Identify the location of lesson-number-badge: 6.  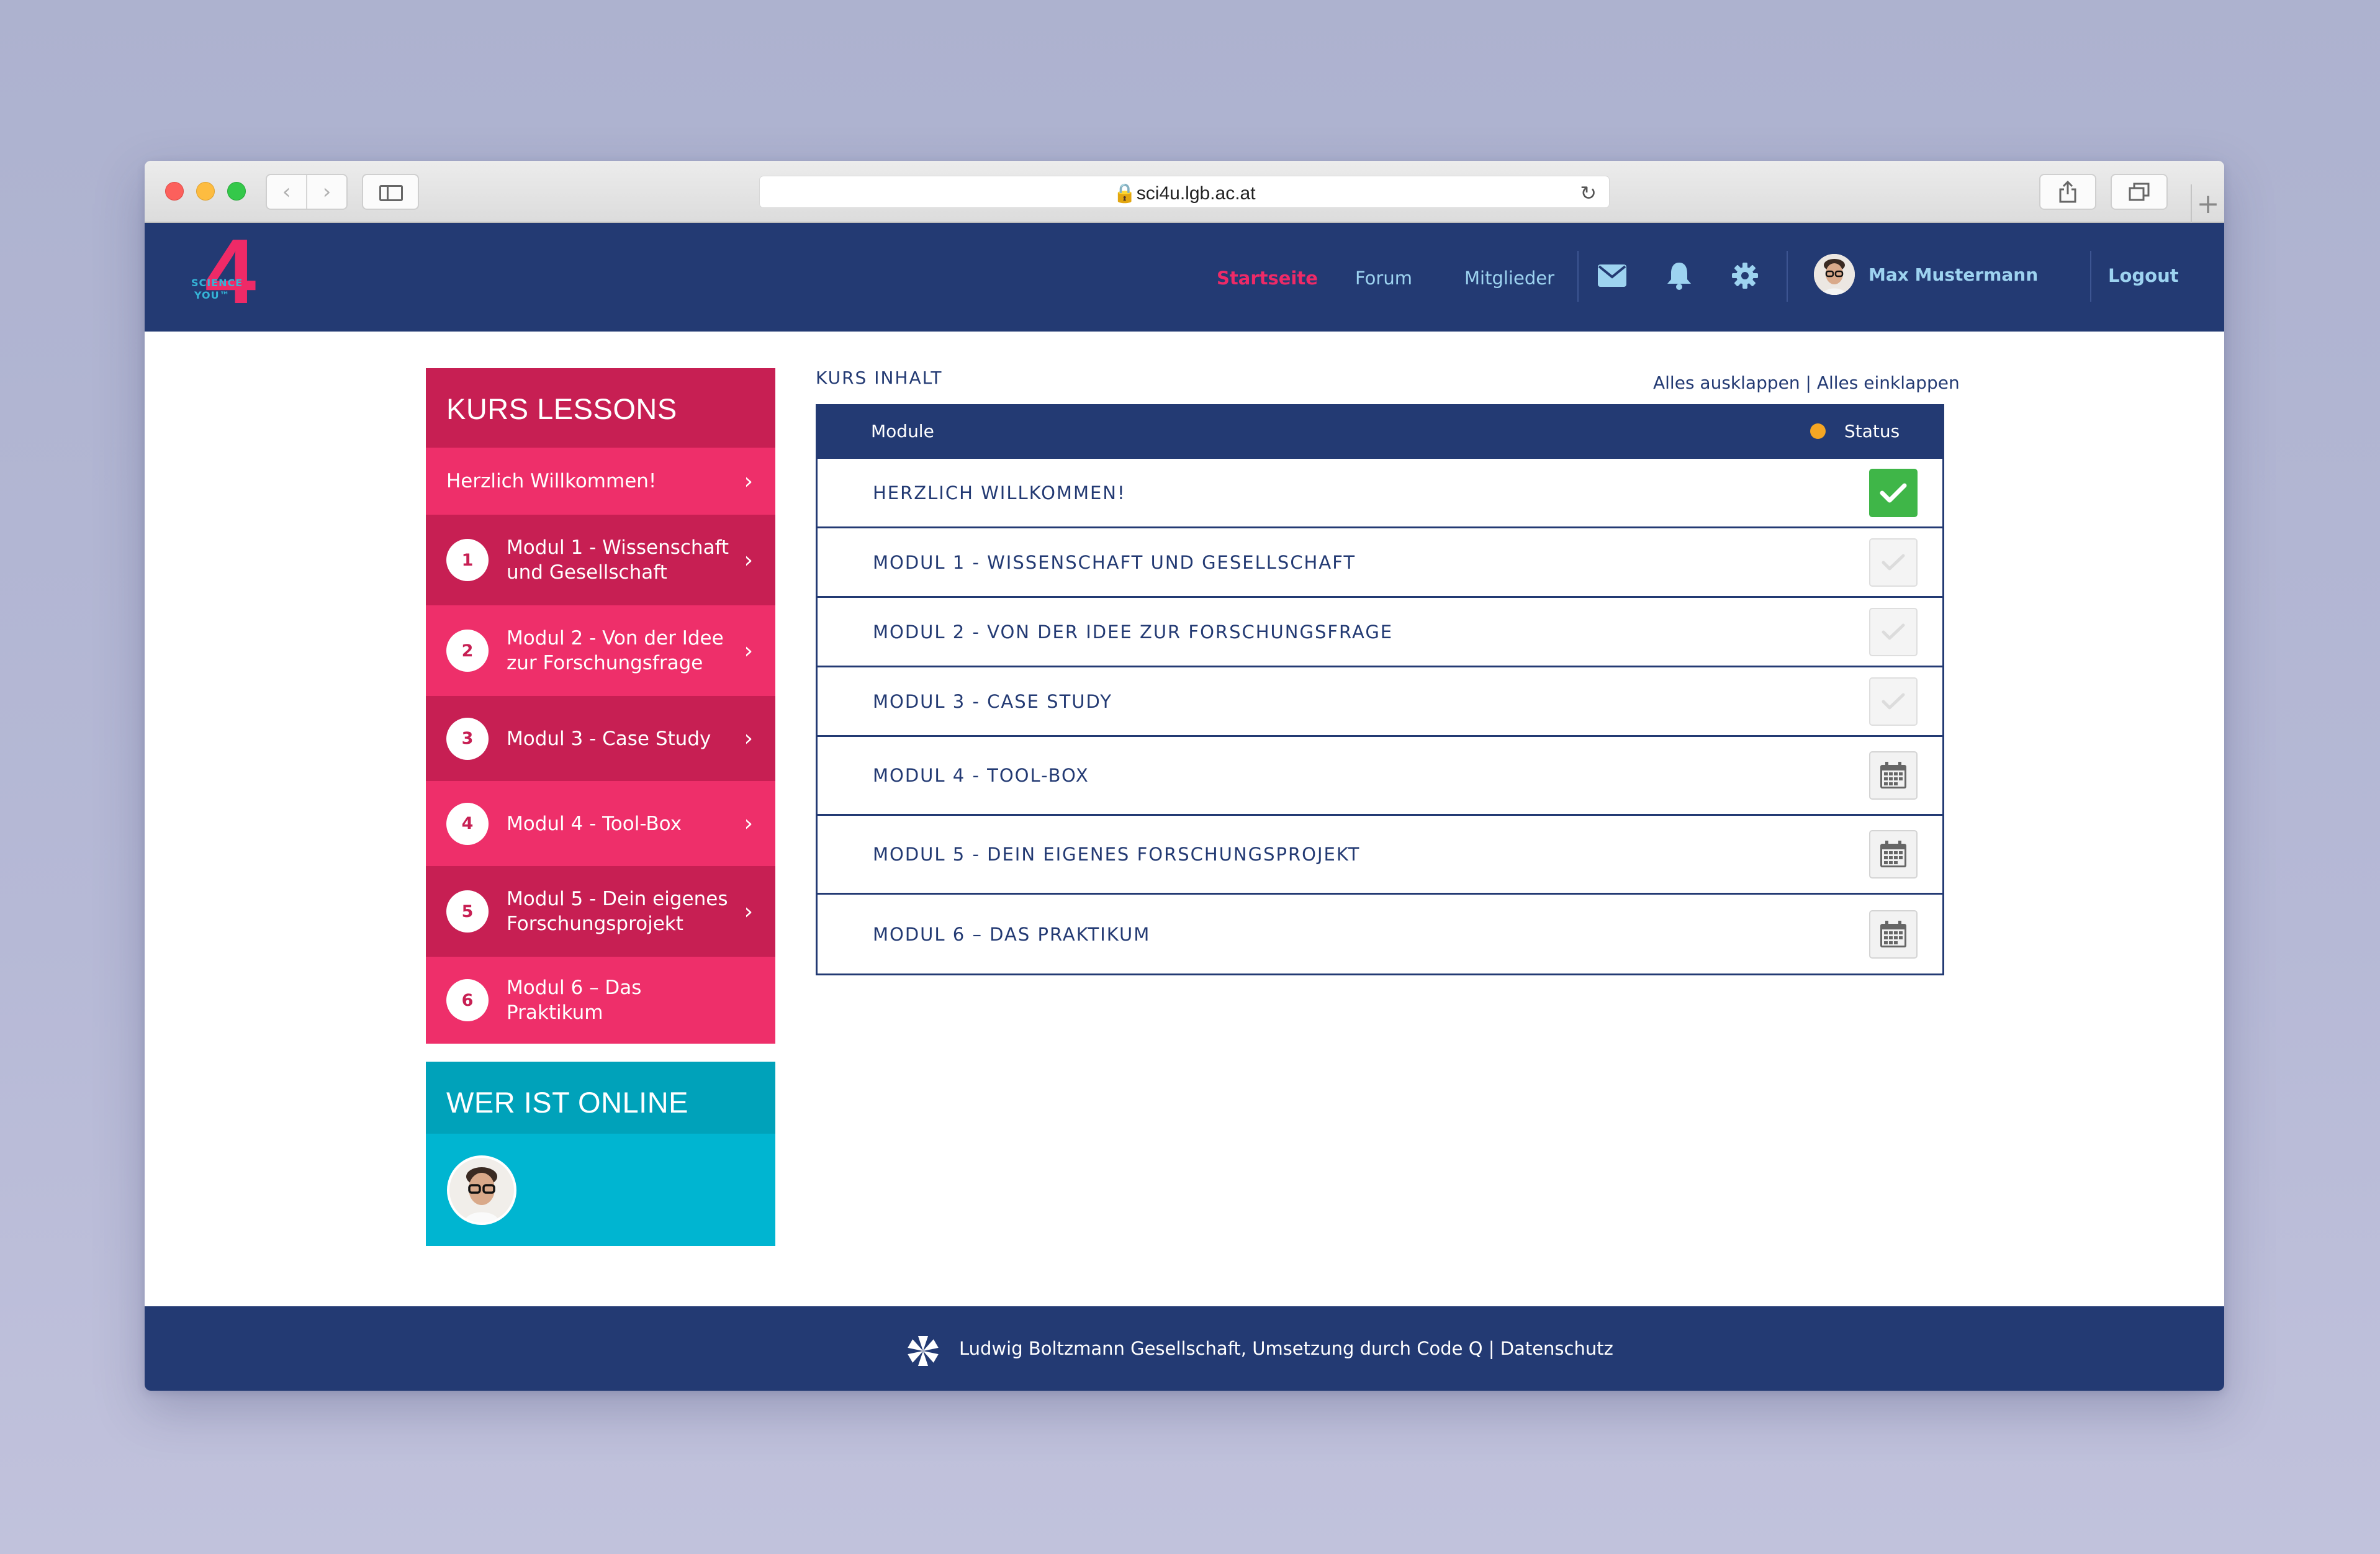
(468, 1000).